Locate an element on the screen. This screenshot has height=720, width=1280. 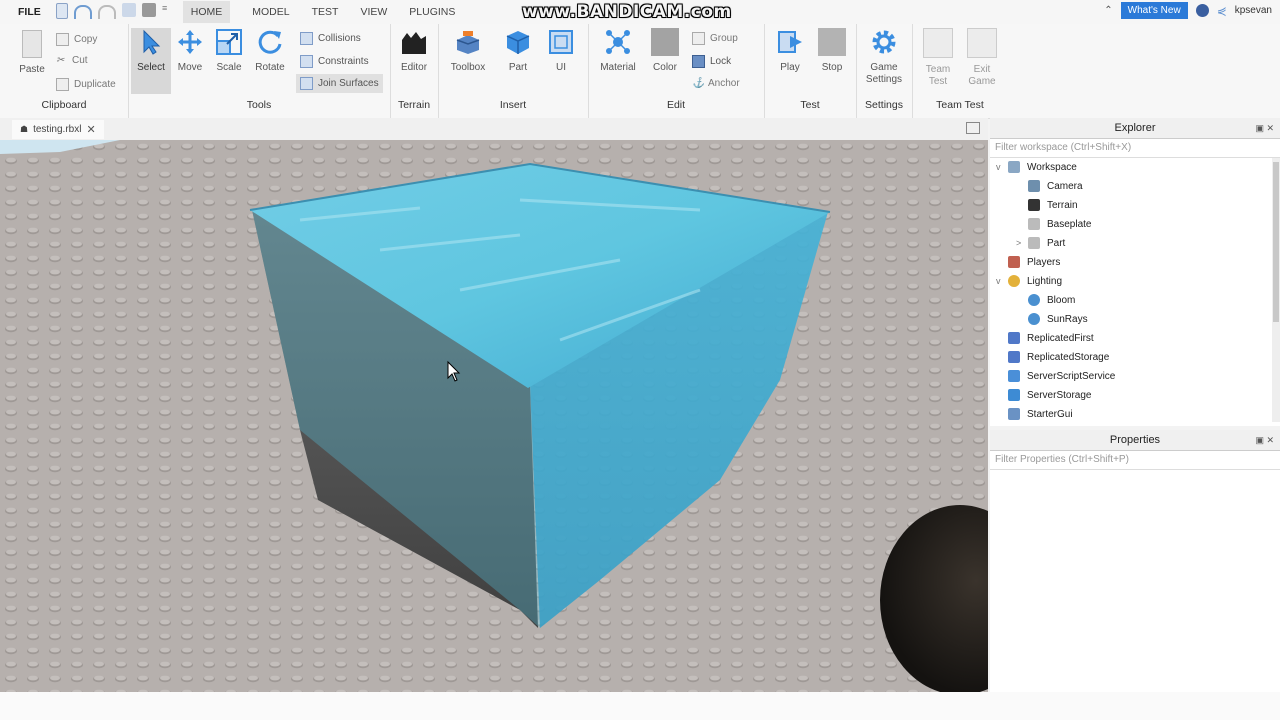
explorer-scrollbar is located at coordinates (1276, 290).